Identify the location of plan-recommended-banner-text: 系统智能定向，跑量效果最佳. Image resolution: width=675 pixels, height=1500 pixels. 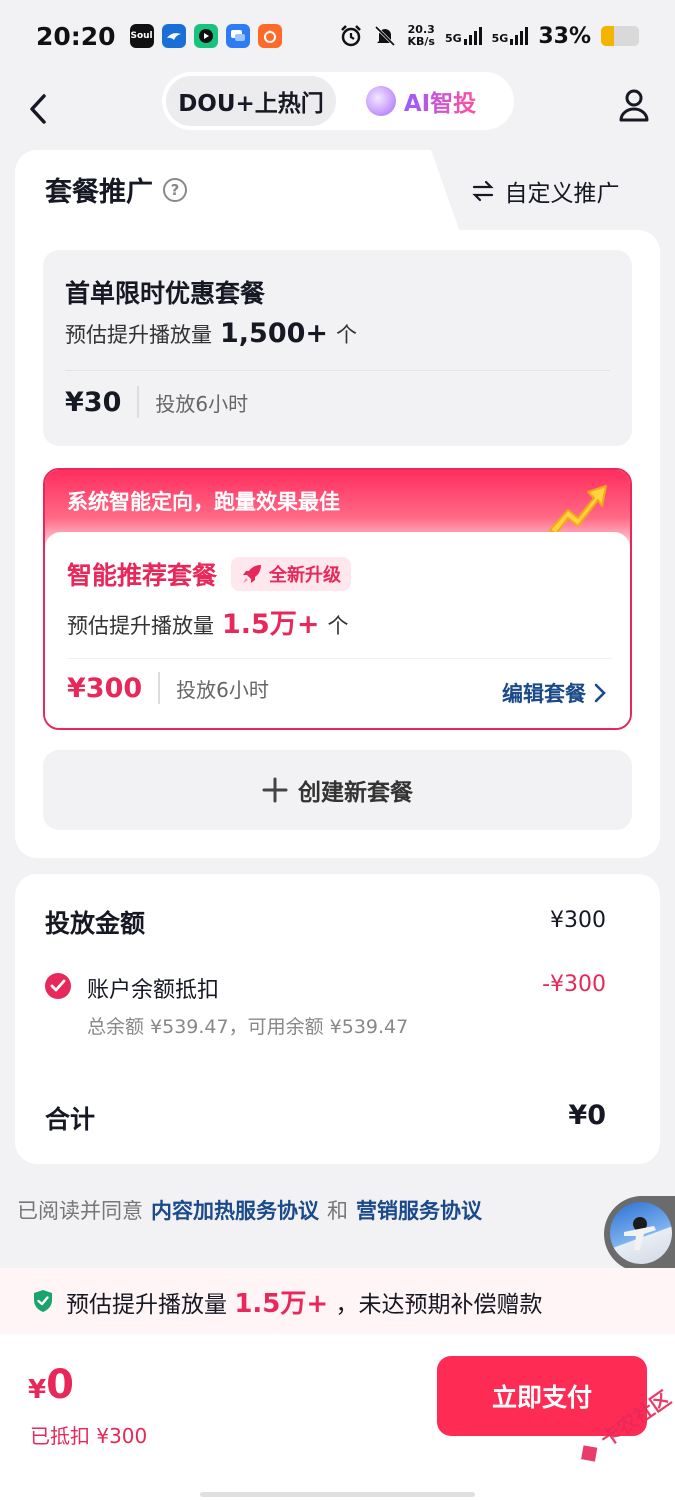
(203, 502).